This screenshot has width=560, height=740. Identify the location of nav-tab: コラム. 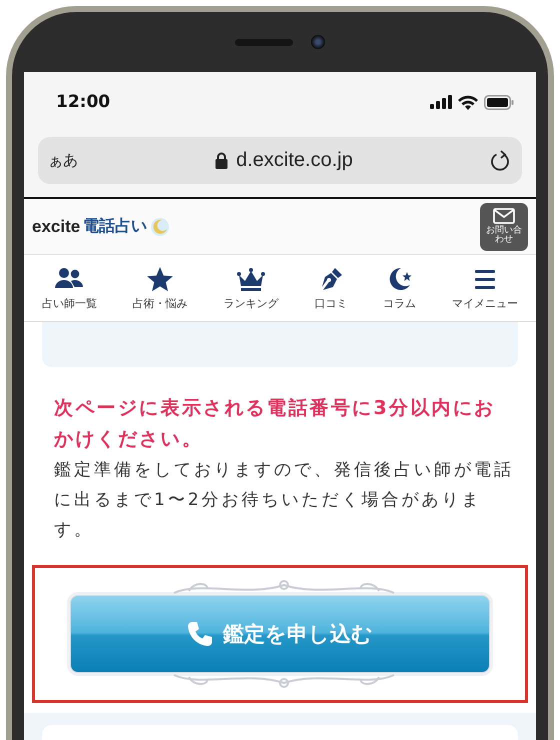
(399, 288).